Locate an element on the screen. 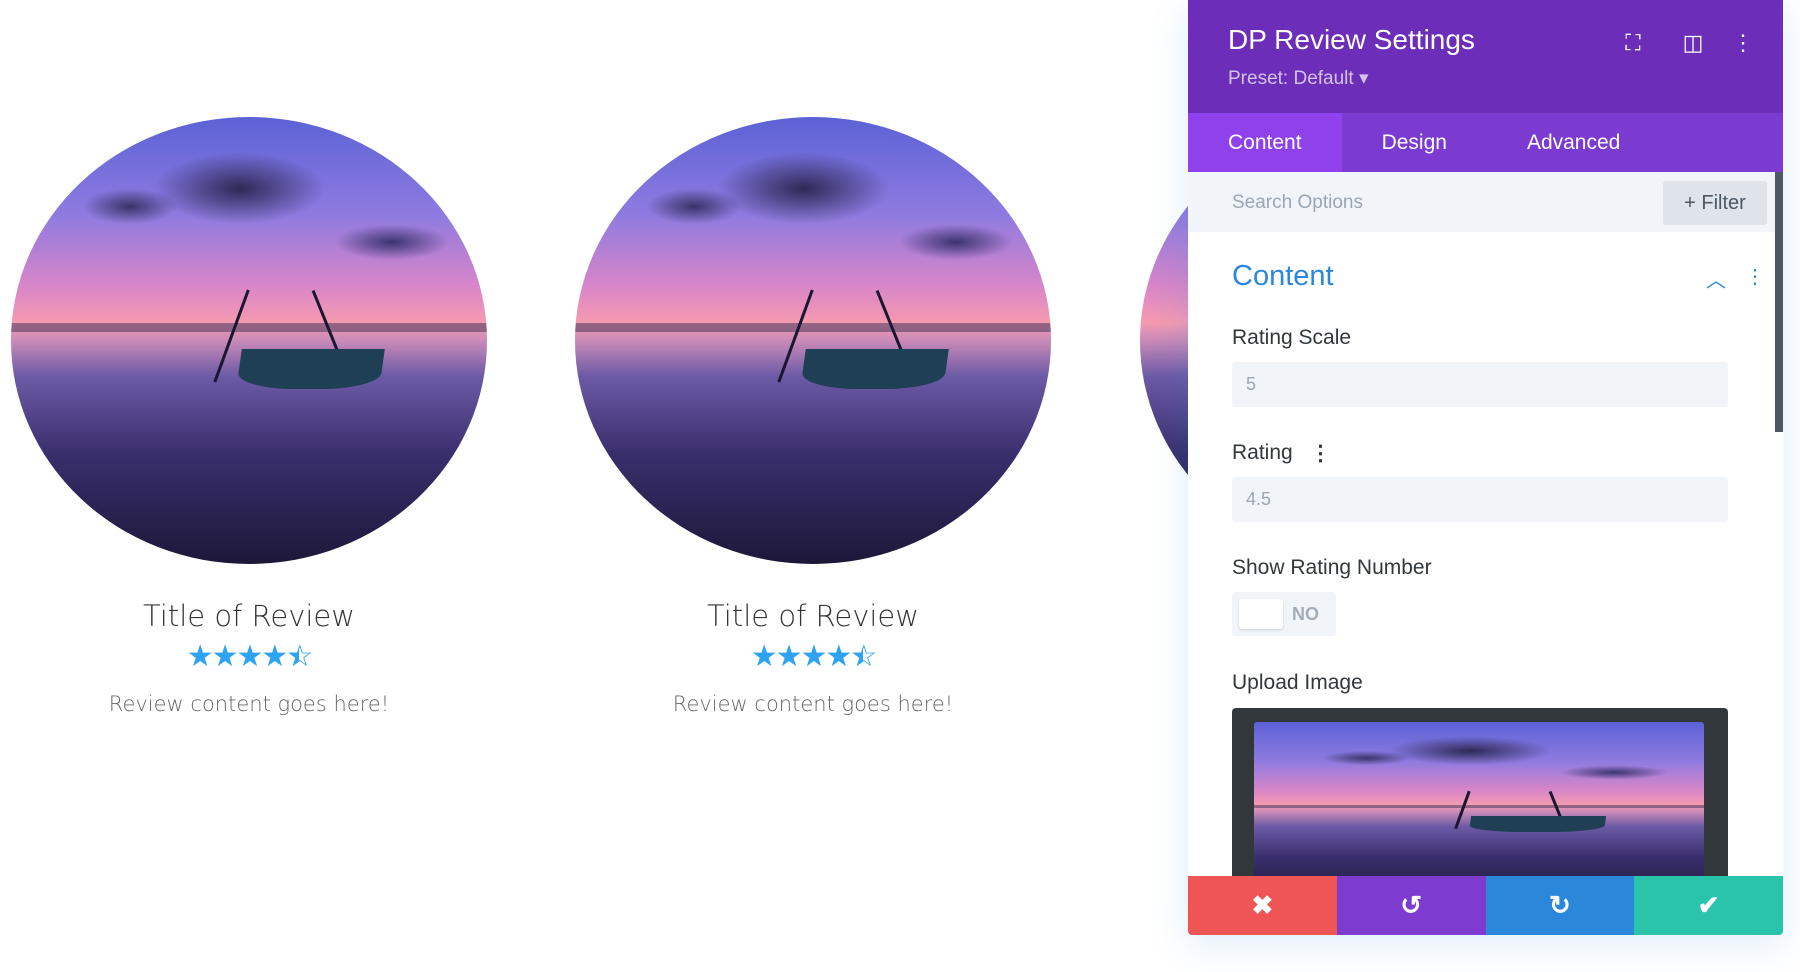 The image size is (1800, 972). upload-image-label: Upload Image is located at coordinates (1297, 682).